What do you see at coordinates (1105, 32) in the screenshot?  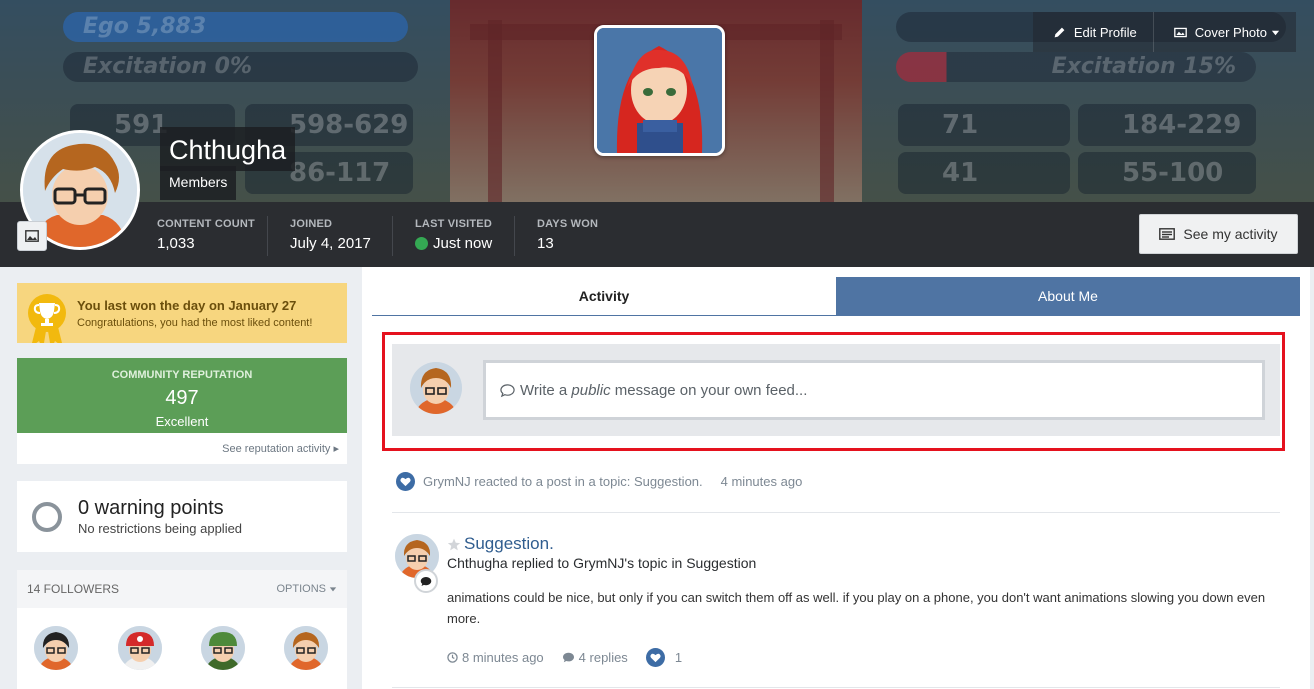 I see `edit-profile-label: Edit Profile` at bounding box center [1105, 32].